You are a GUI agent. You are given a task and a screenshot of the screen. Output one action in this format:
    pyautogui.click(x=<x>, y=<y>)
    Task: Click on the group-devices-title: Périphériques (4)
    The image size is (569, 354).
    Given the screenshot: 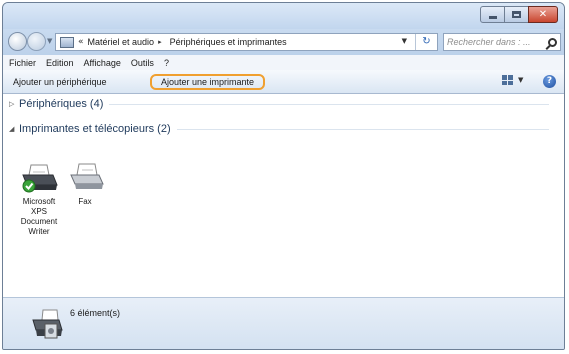 What is the action you would take?
    pyautogui.click(x=61, y=104)
    